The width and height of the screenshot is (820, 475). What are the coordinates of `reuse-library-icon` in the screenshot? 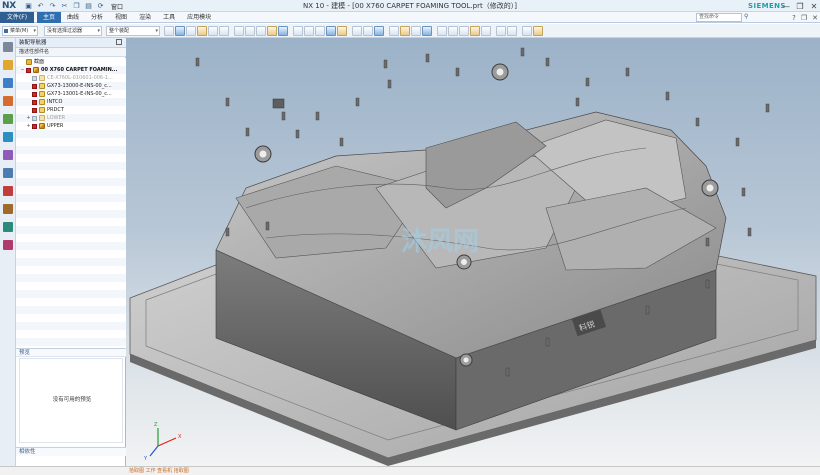 It's located at (8, 119).